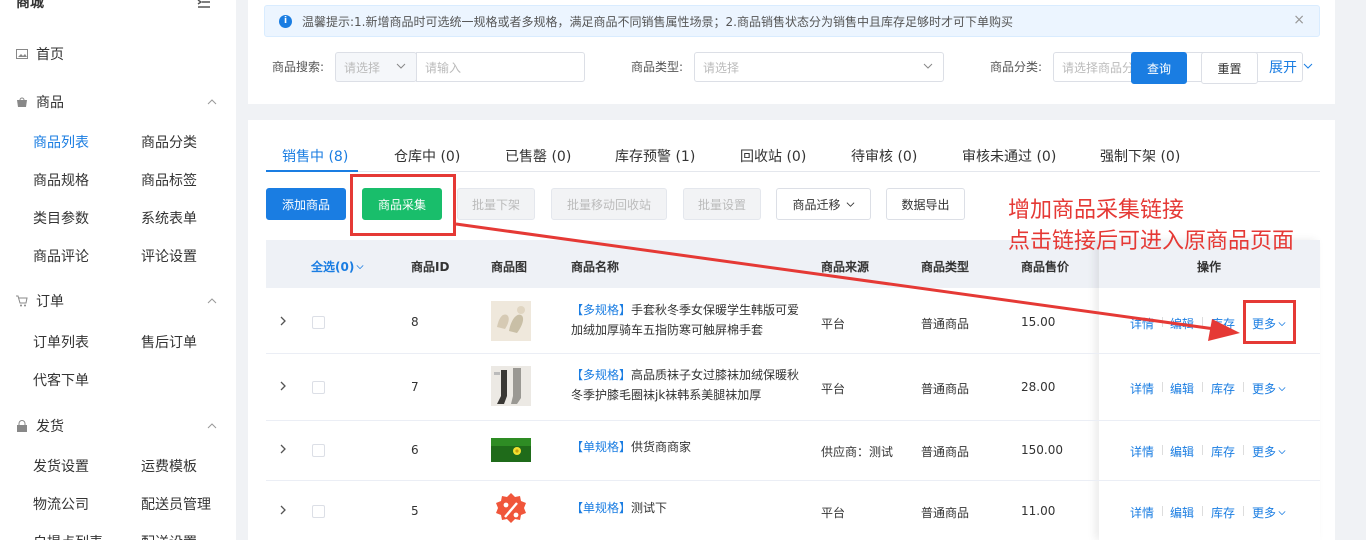 The image size is (1366, 540). What do you see at coordinates (819, 67) in the screenshot?
I see `type-select: 请选择` at bounding box center [819, 67].